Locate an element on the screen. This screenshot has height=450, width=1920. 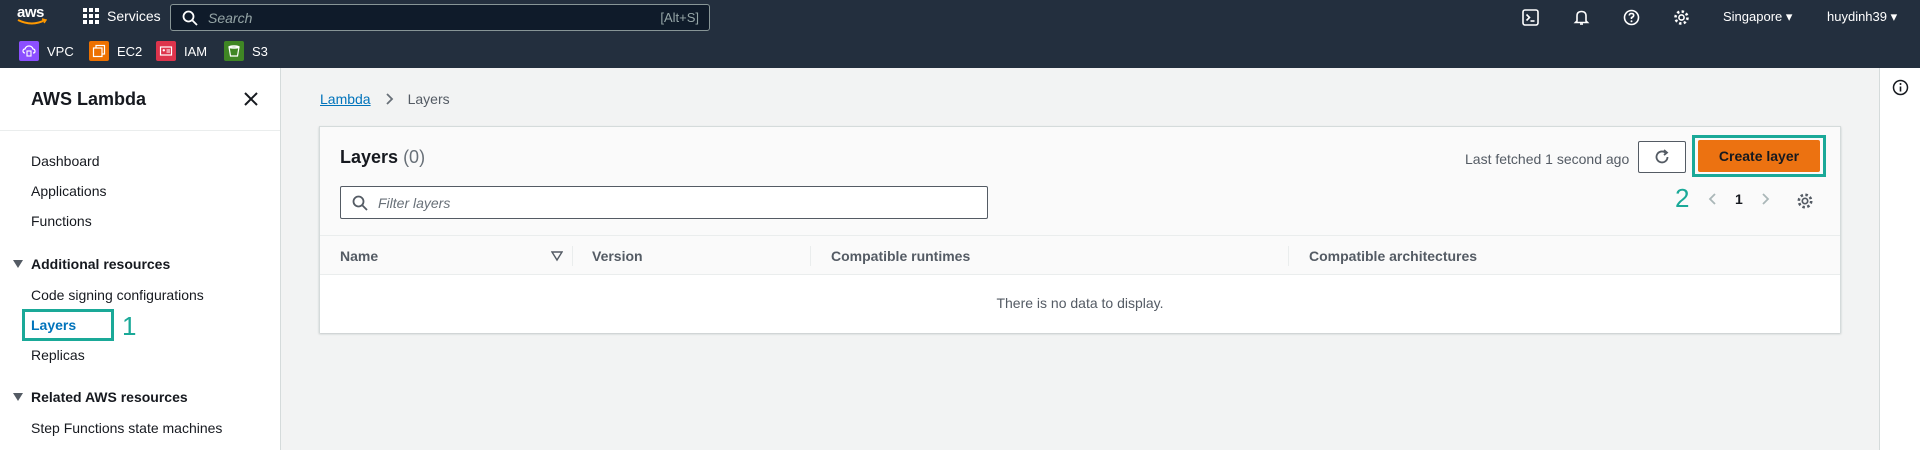
cloudshell-icon is located at coordinates (1530, 17).